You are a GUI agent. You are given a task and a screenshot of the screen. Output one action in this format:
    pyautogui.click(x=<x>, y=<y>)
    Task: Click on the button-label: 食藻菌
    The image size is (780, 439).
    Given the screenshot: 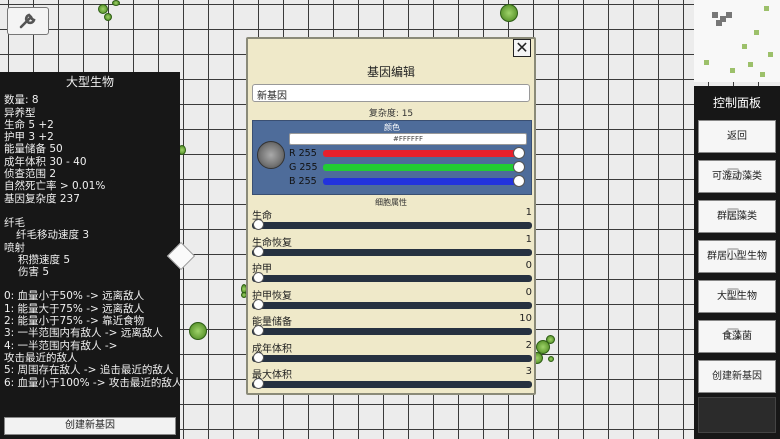 What is the action you would take?
    pyautogui.click(x=737, y=336)
    